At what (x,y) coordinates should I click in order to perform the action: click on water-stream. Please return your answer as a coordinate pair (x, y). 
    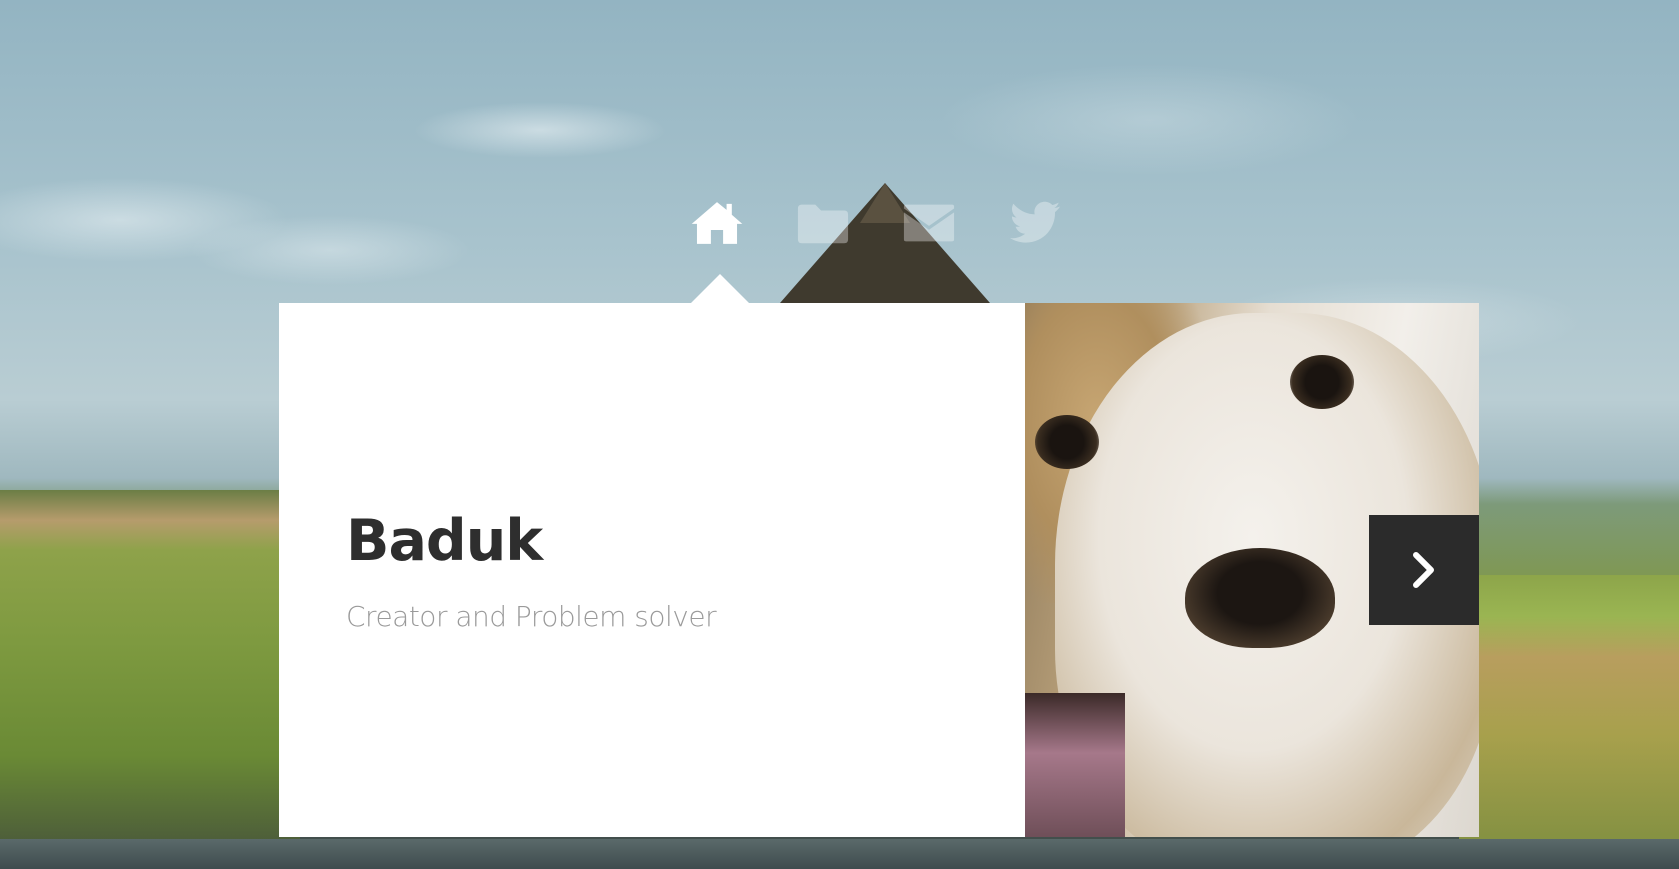
    Looking at the image, I should click on (839, 854).